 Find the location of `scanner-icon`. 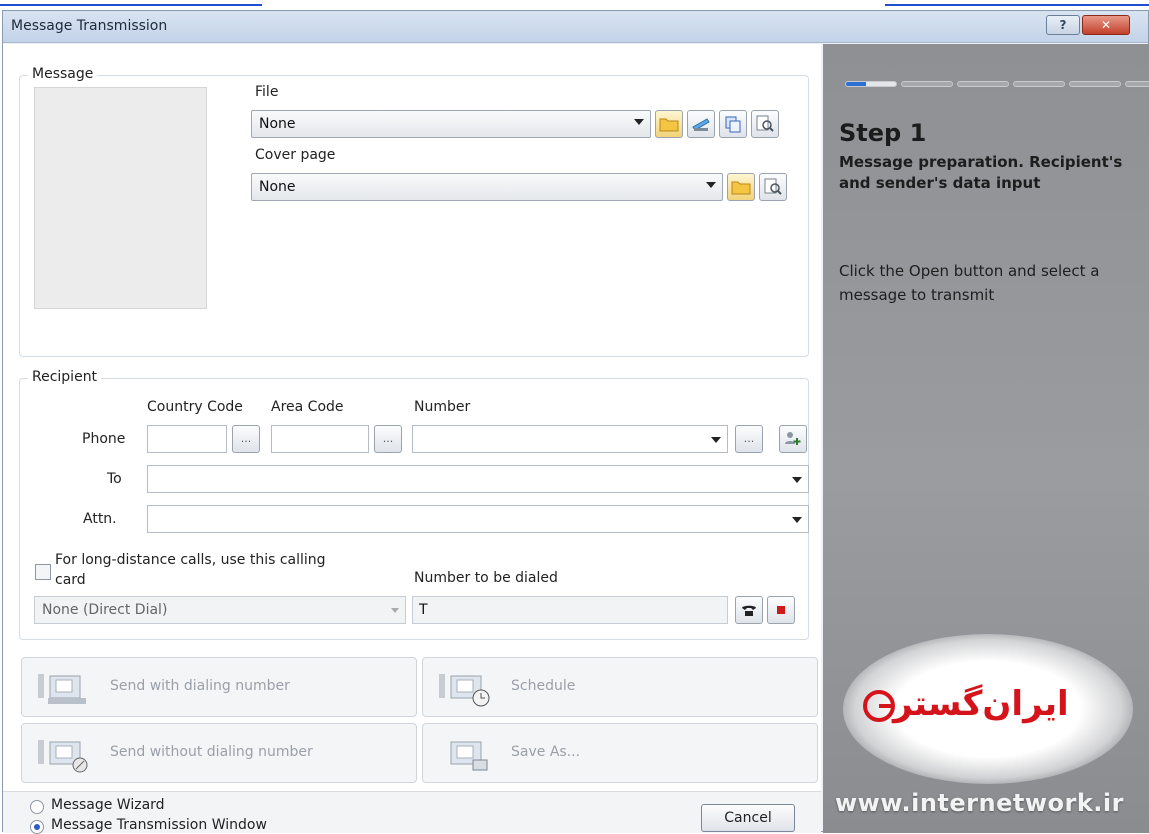

scanner-icon is located at coordinates (701, 124).